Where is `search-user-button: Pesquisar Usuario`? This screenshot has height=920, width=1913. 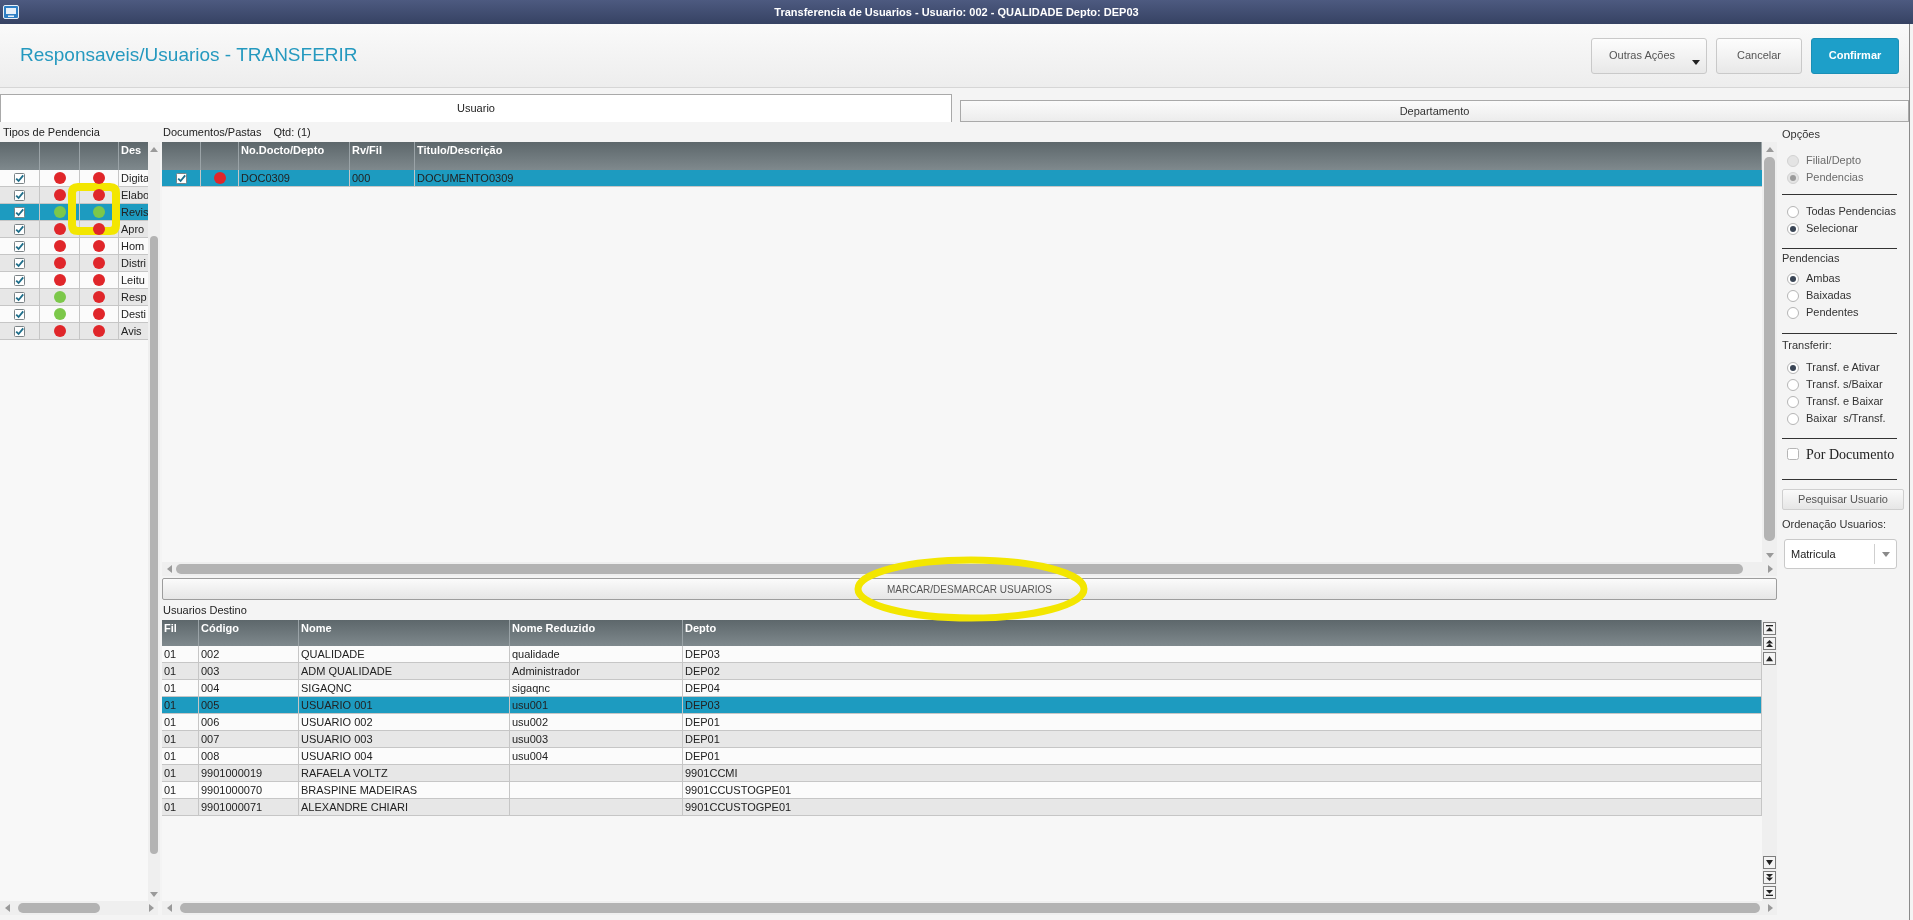
search-user-button: Pesquisar Usuario is located at coordinates (1843, 499).